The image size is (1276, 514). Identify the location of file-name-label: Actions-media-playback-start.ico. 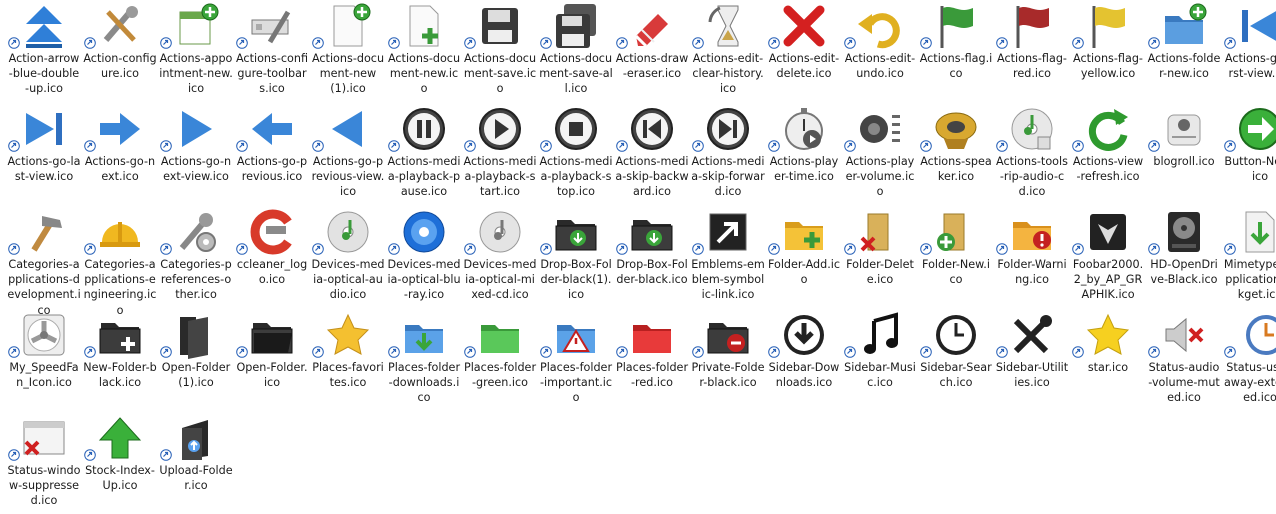
(500, 177).